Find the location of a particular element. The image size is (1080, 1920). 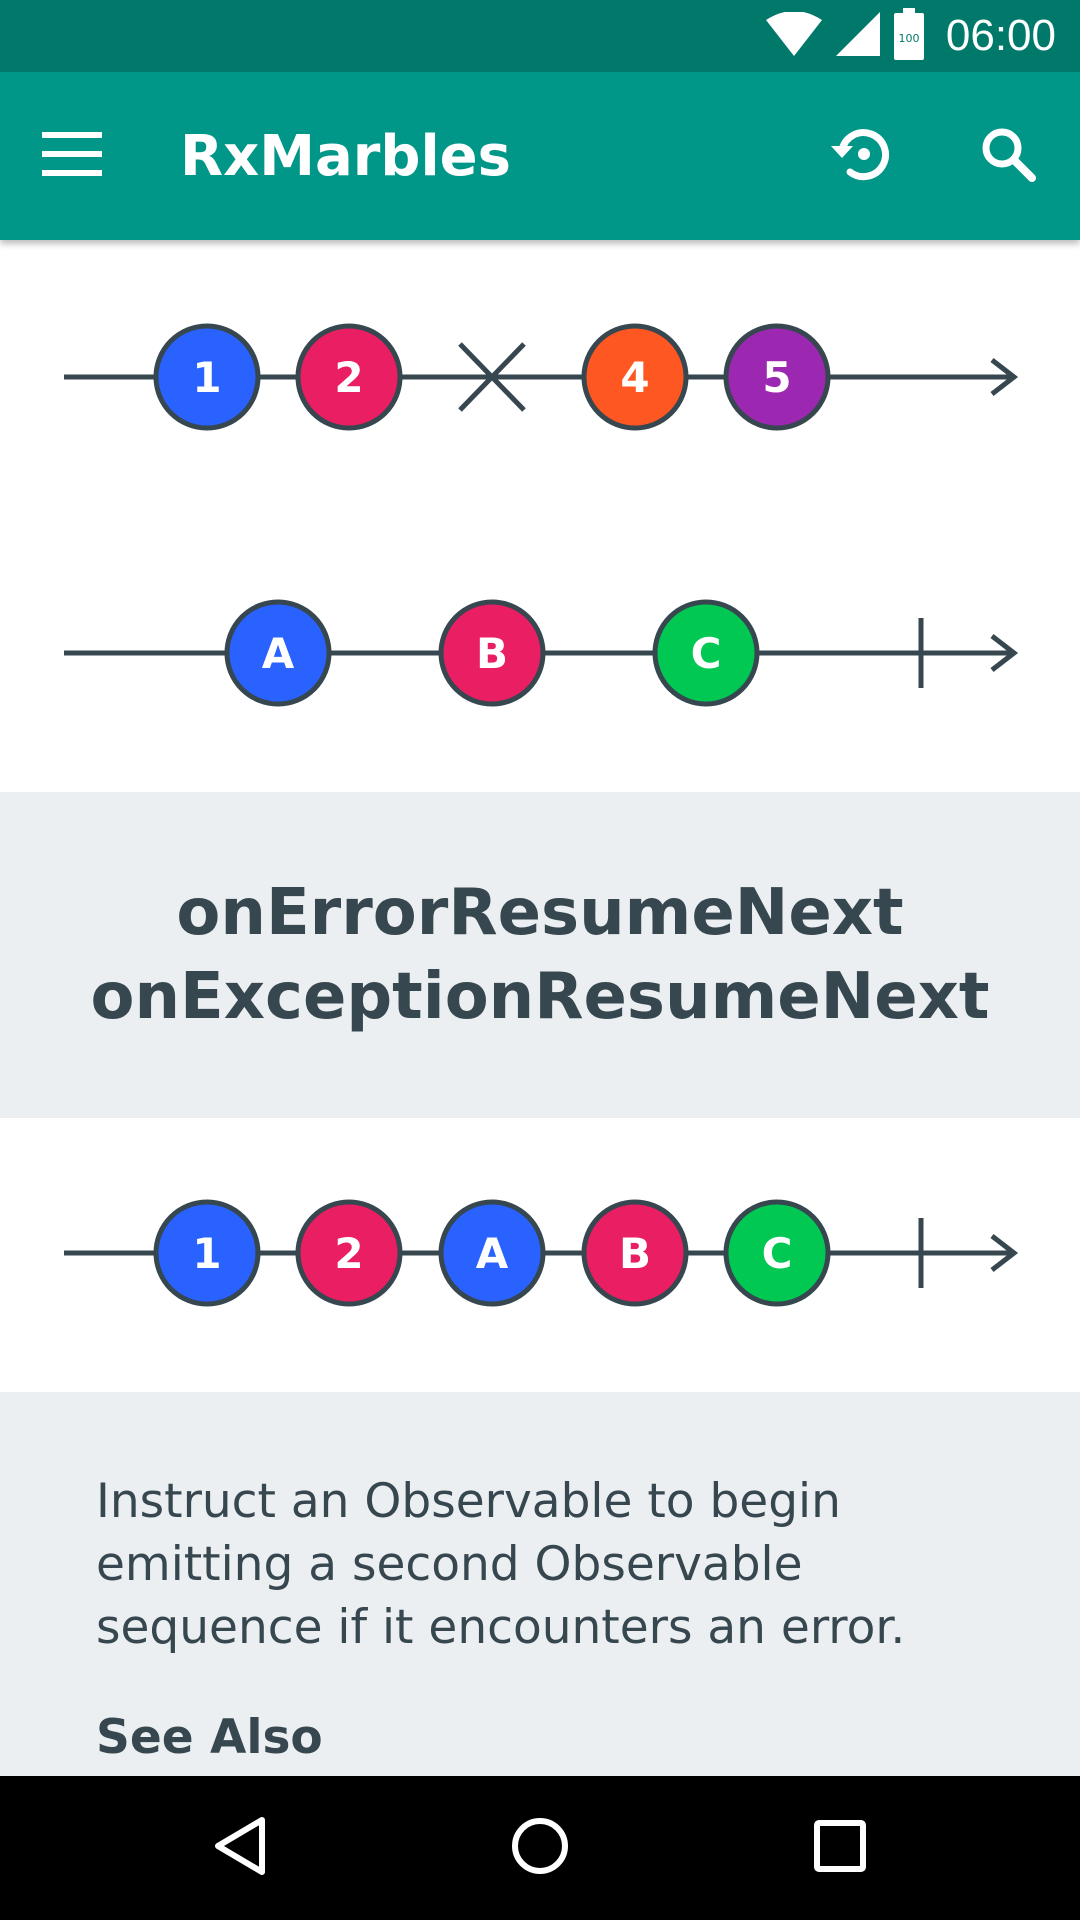

recents-icon is located at coordinates (840, 1848).